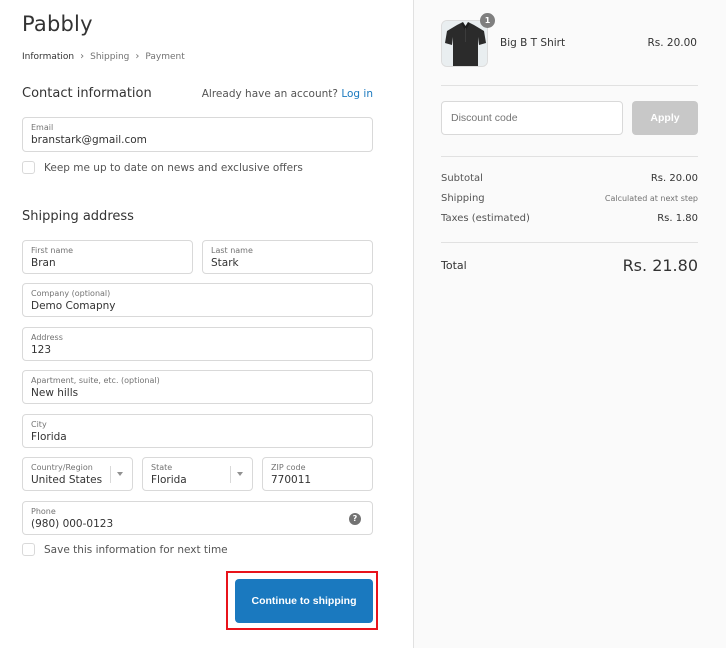 This screenshot has width=726, height=648. I want to click on country-value: United States, so click(67, 480).